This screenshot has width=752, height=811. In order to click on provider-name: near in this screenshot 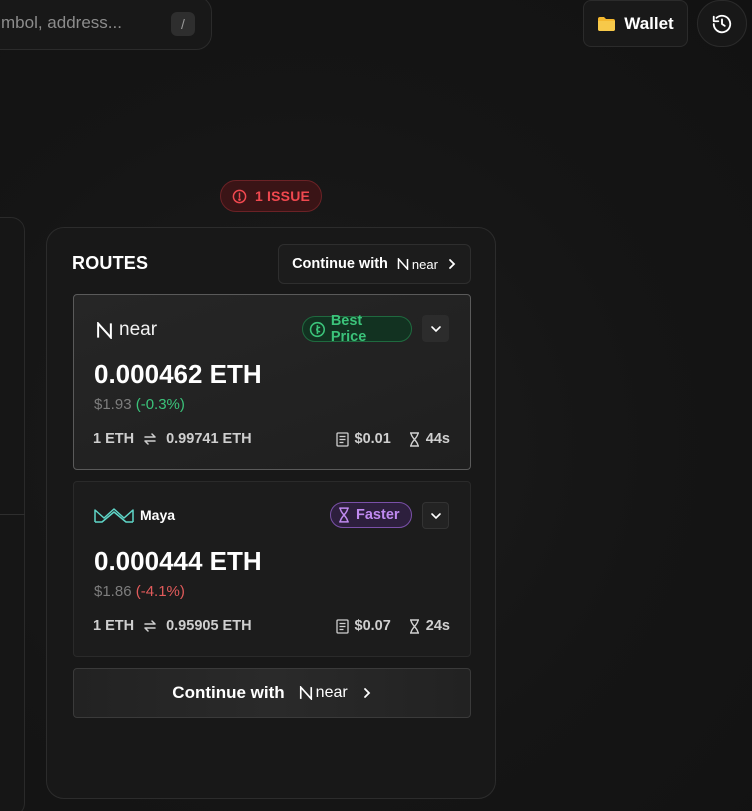, I will do `click(138, 329)`.